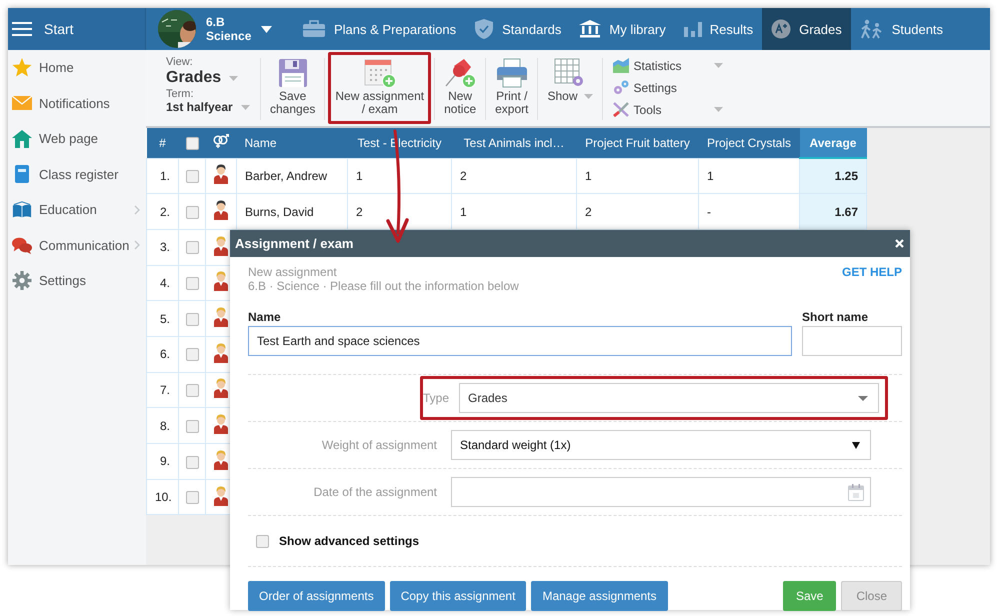  I want to click on bar-chart-icon, so click(693, 29).